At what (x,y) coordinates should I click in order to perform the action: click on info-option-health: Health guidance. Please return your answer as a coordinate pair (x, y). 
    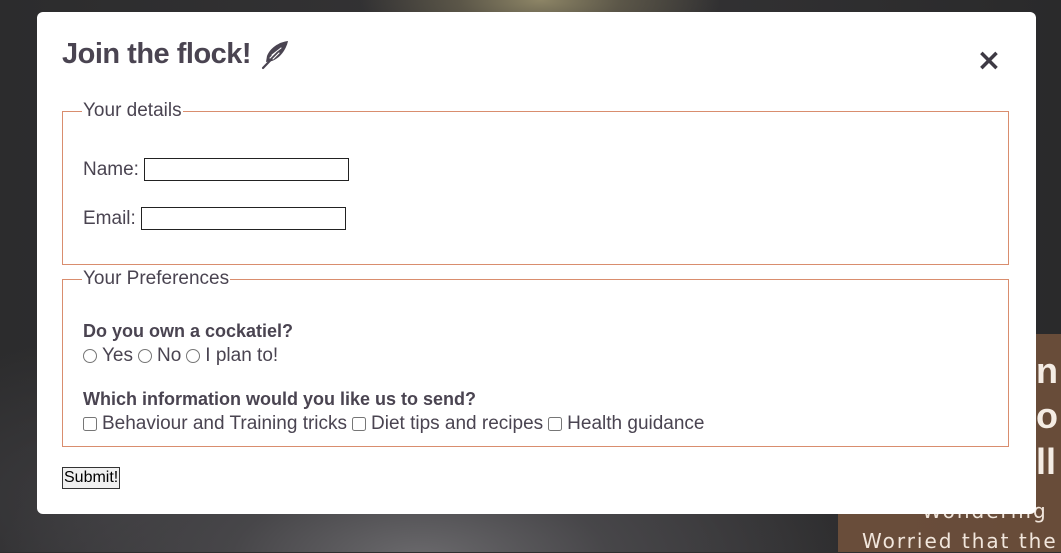
    Looking at the image, I should click on (626, 424).